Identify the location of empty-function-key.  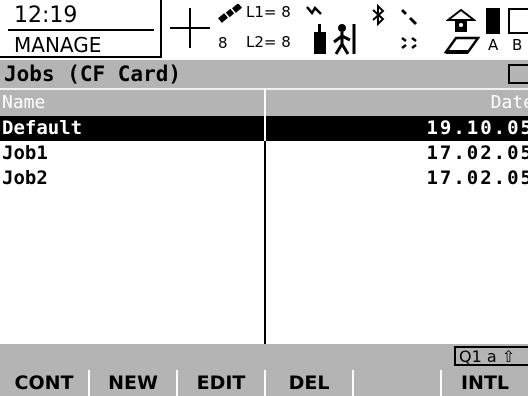
(396, 383).